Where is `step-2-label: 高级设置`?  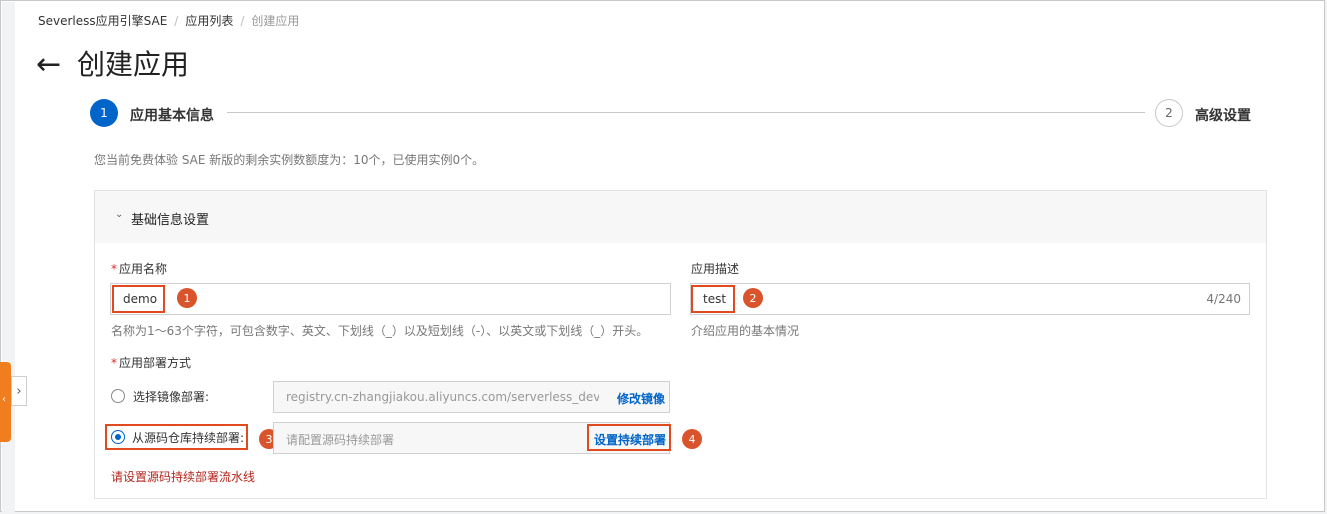 step-2-label: 高级设置 is located at coordinates (1223, 116).